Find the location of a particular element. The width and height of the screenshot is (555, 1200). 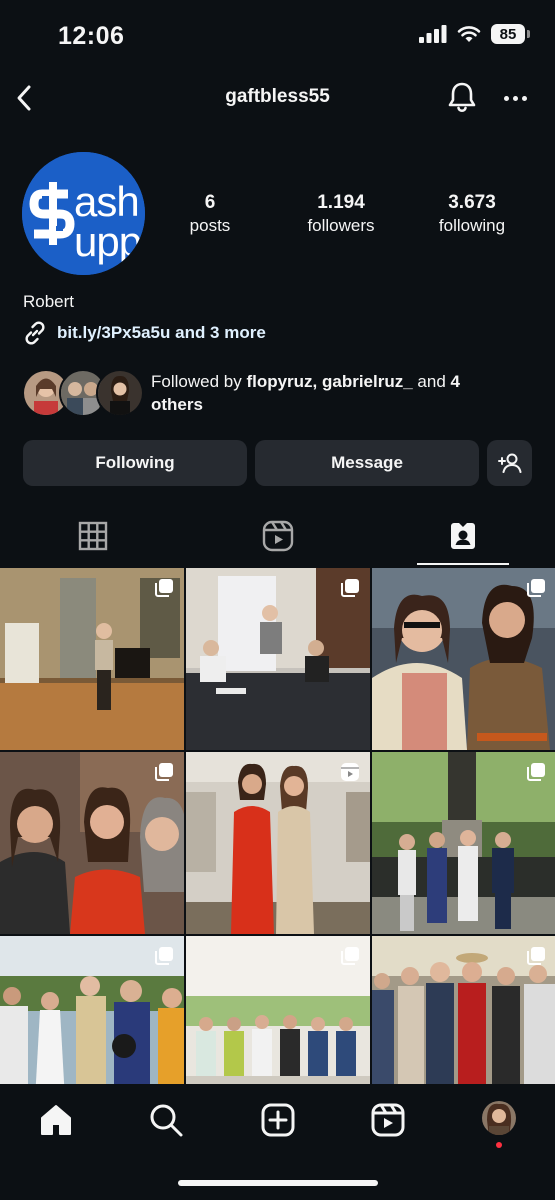

mutual-followers-avatars is located at coordinates (83, 393).